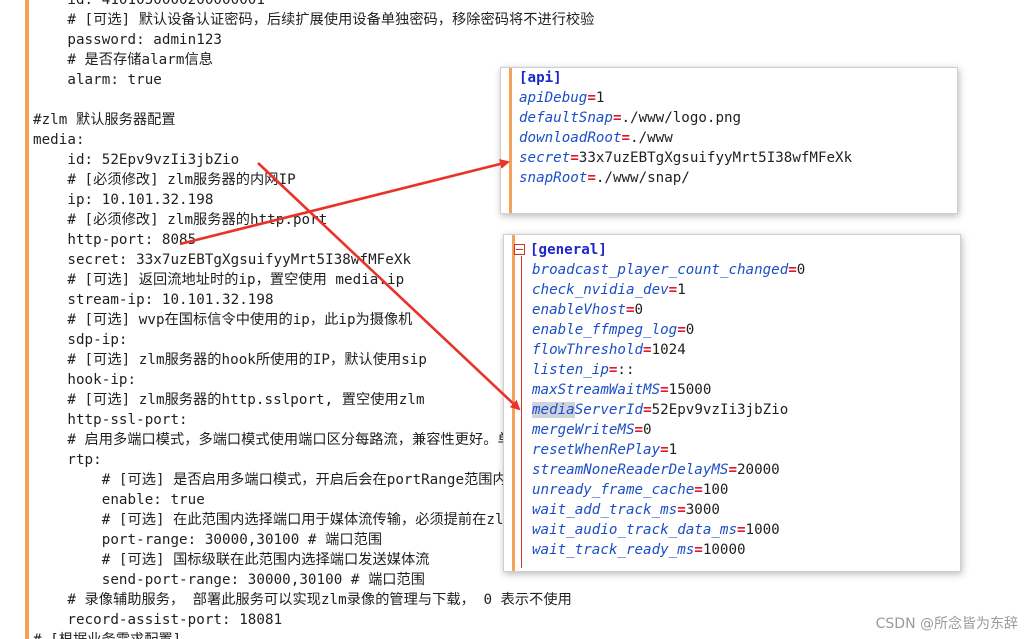 The height and width of the screenshot is (639, 1026). I want to click on config-key: wait_audio_track_data_ms, so click(634, 530).